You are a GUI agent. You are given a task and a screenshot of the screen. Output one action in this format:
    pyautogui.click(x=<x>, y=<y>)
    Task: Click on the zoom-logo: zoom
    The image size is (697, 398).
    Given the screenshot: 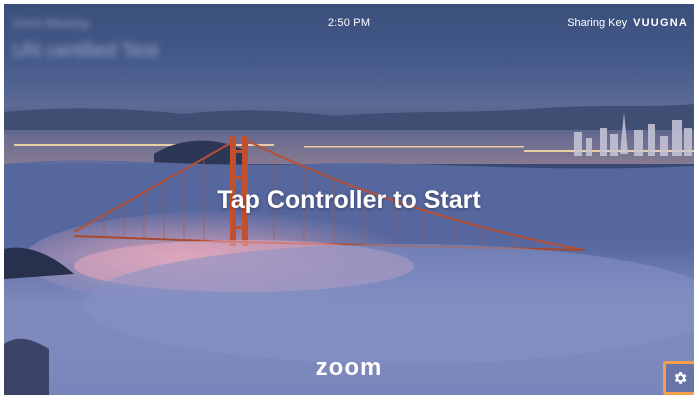 What is the action you would take?
    pyautogui.click(x=349, y=367)
    